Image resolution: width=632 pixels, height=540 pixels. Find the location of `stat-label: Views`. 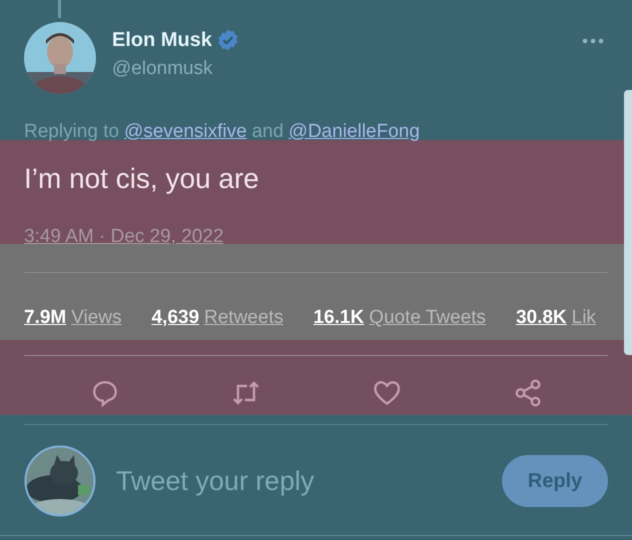

stat-label: Views is located at coordinates (96, 319).